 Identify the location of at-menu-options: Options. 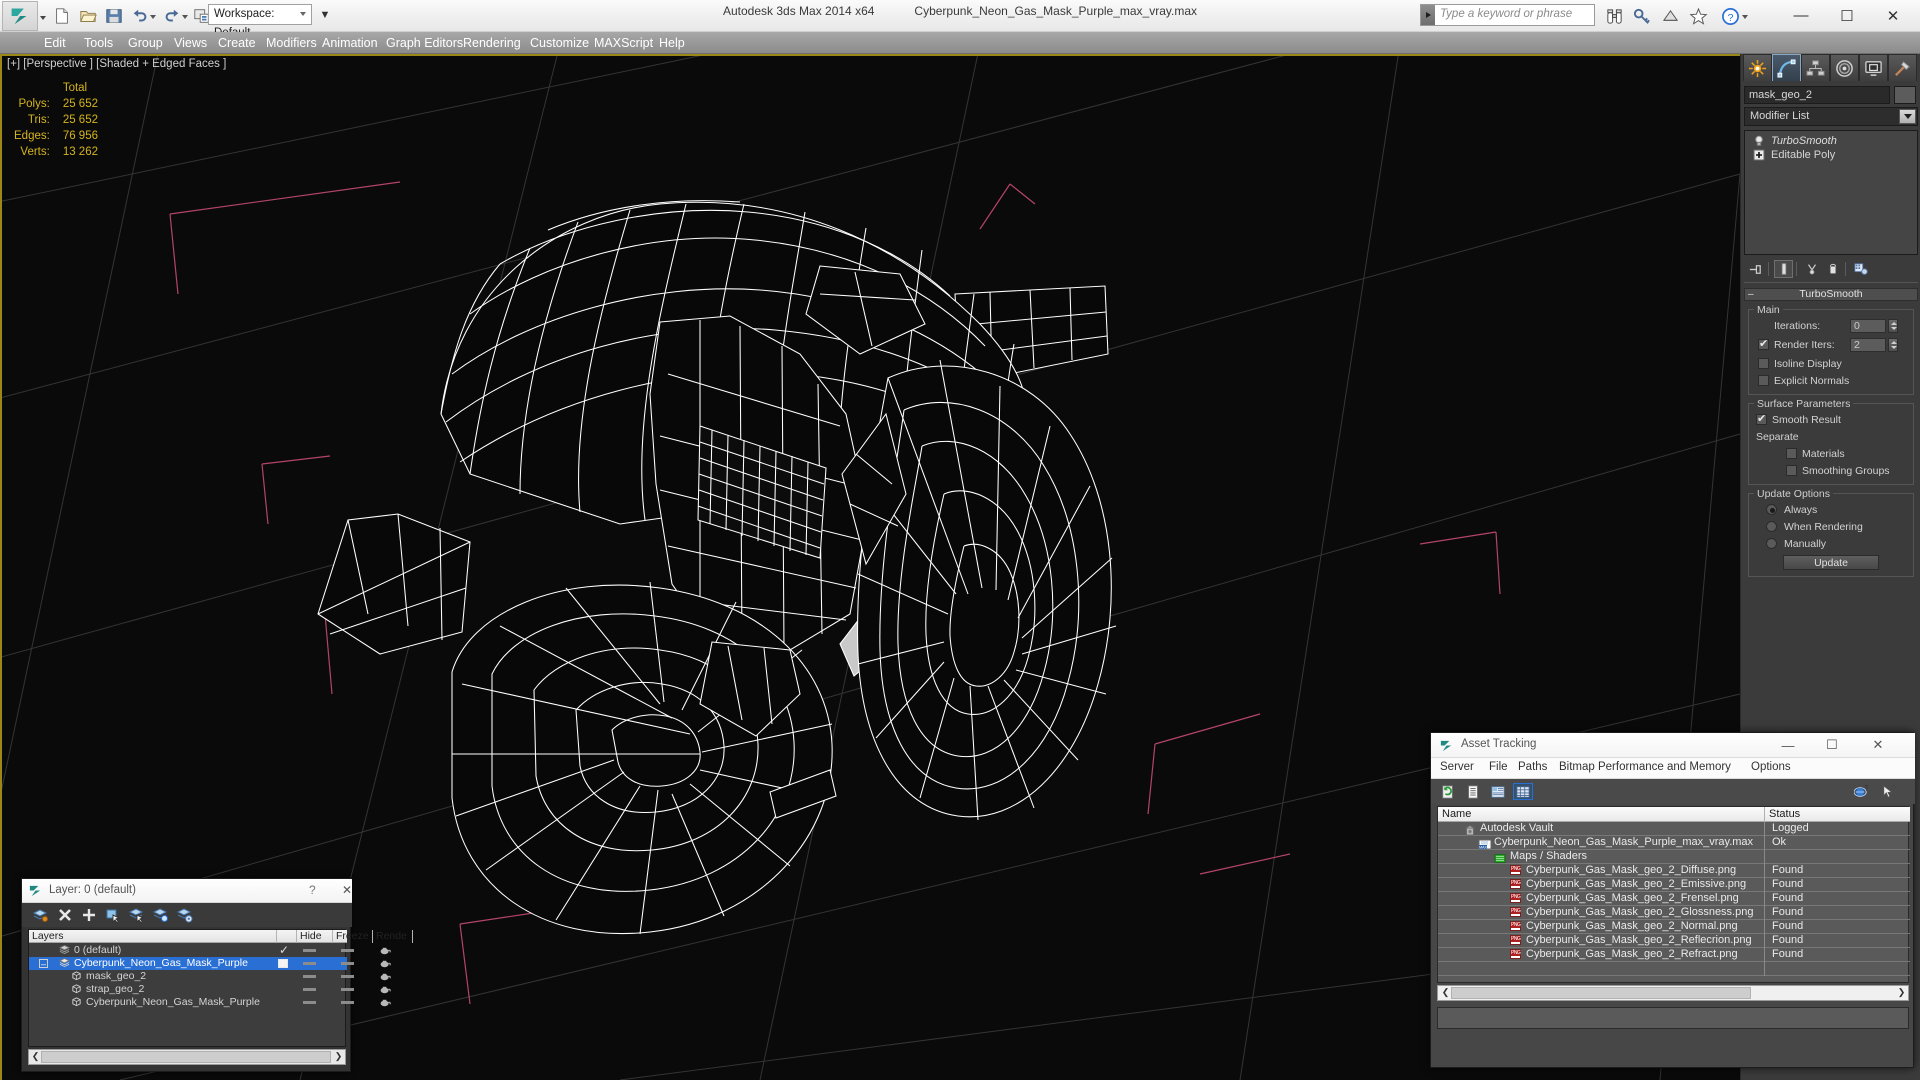
(1771, 767).